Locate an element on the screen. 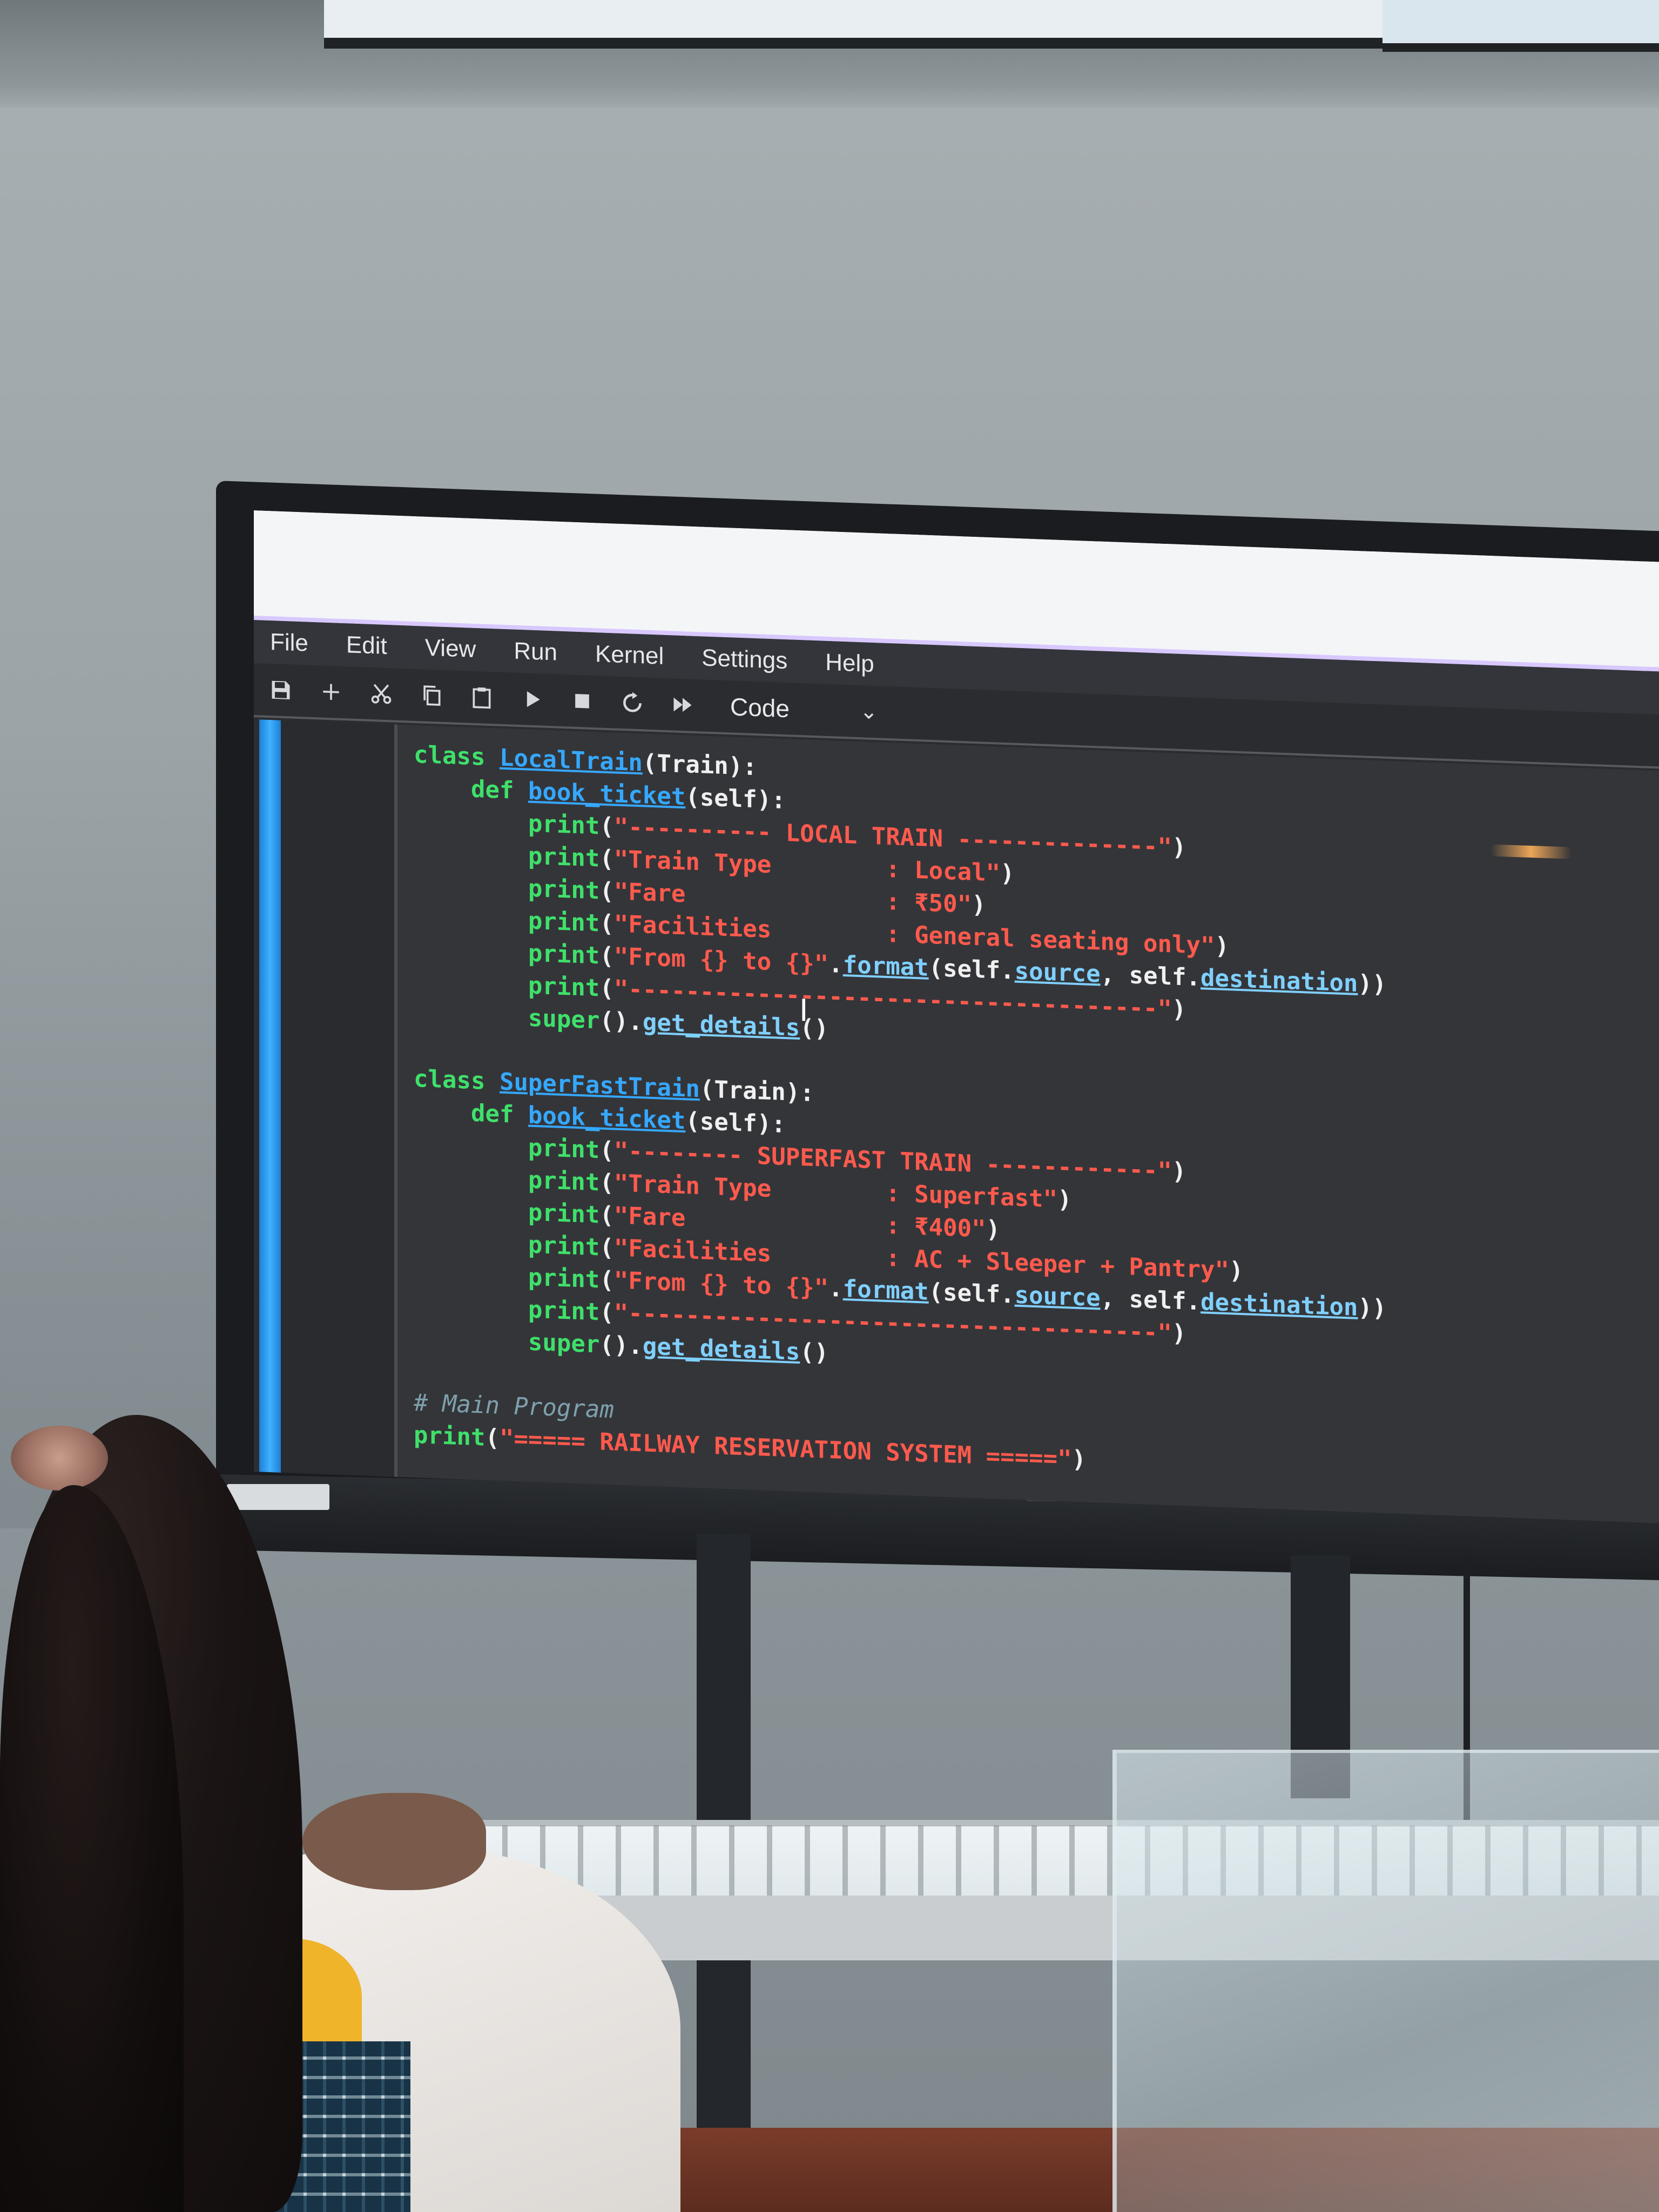 This screenshot has height=2212, width=1659. cut-icon is located at coordinates (381, 694).